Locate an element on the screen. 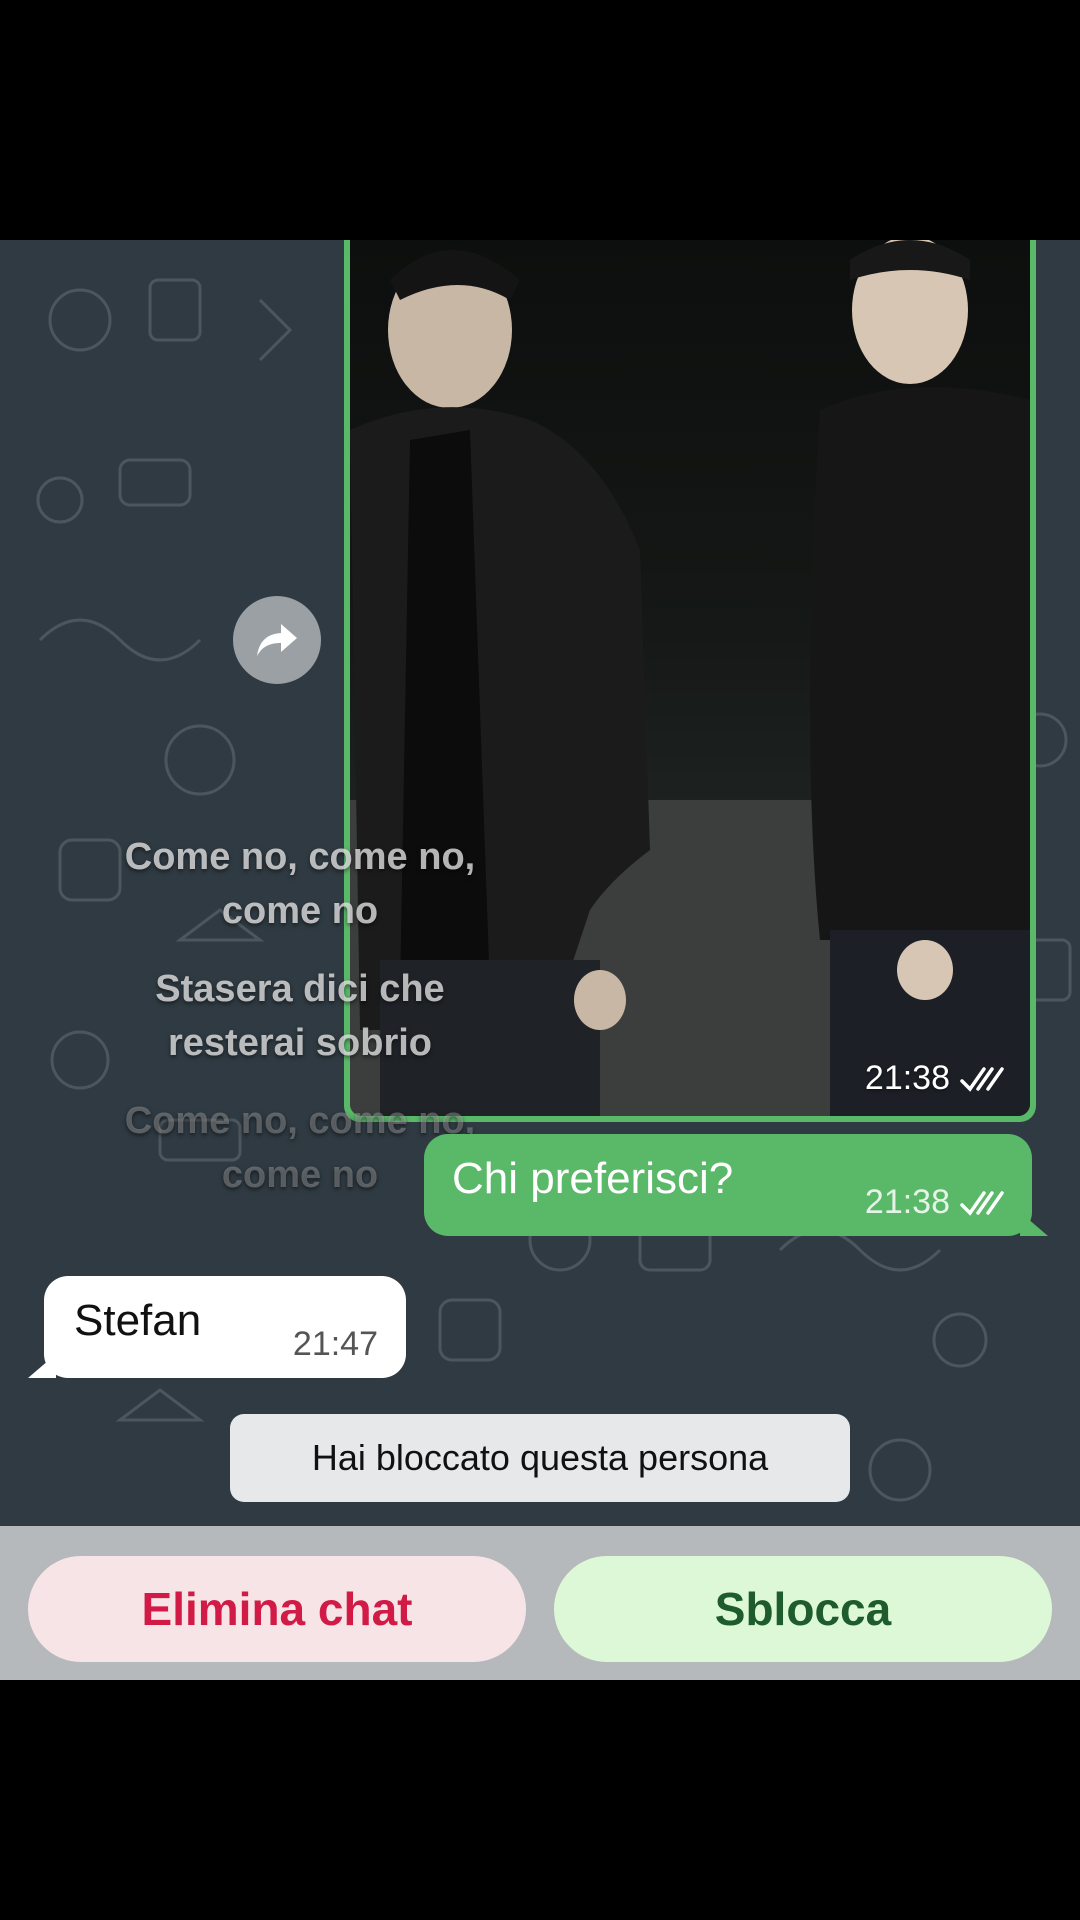 The width and height of the screenshot is (1080, 1920). forward-arrow-icon is located at coordinates (277, 640).